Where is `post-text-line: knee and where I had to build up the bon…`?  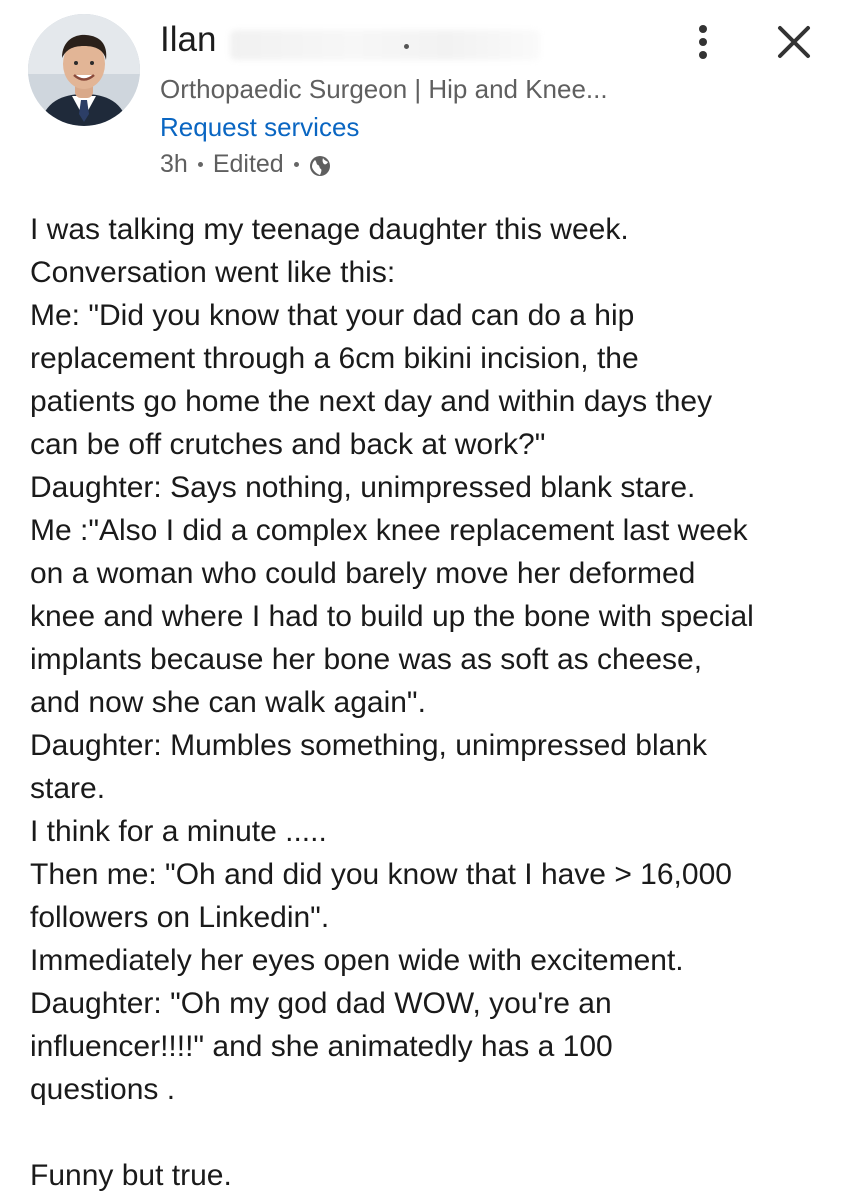 post-text-line: knee and where I had to build up the bon… is located at coordinates (392, 616).